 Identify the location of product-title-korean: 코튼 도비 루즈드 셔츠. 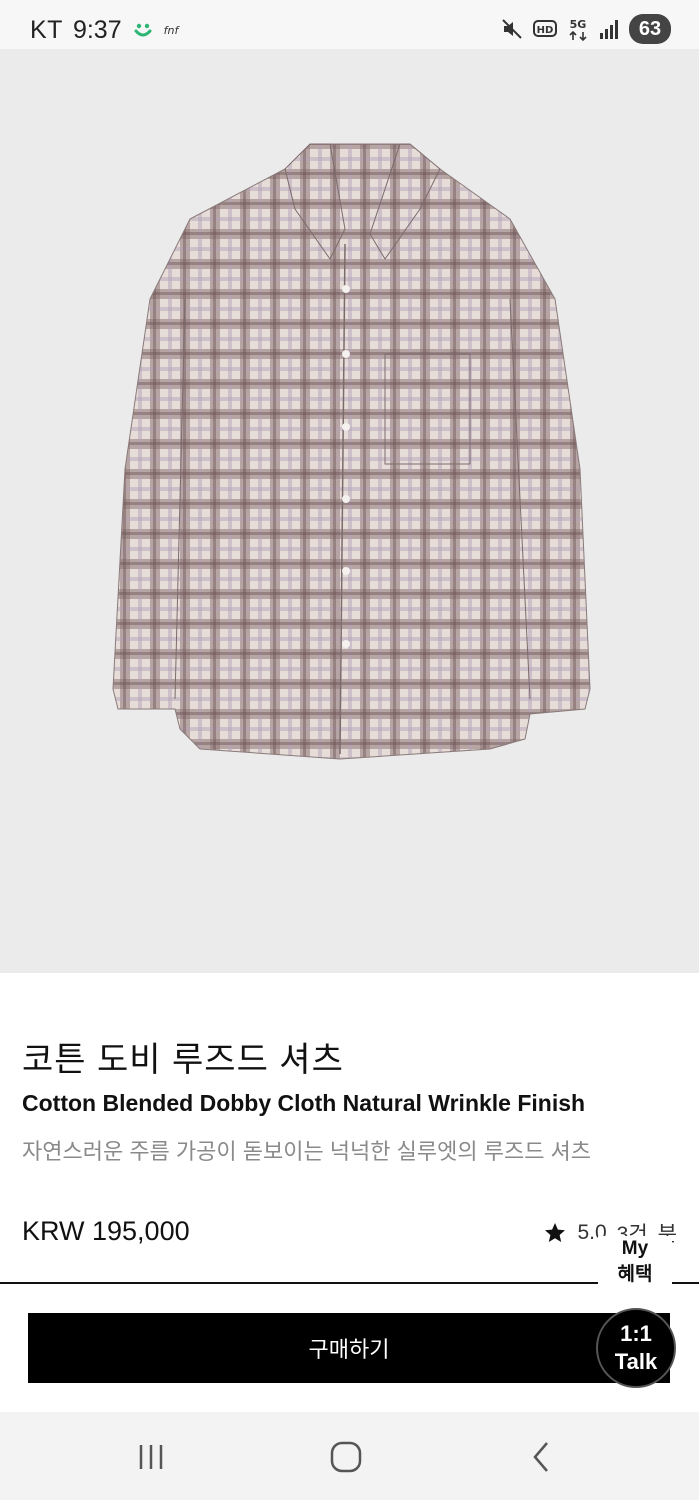
(183, 1060).